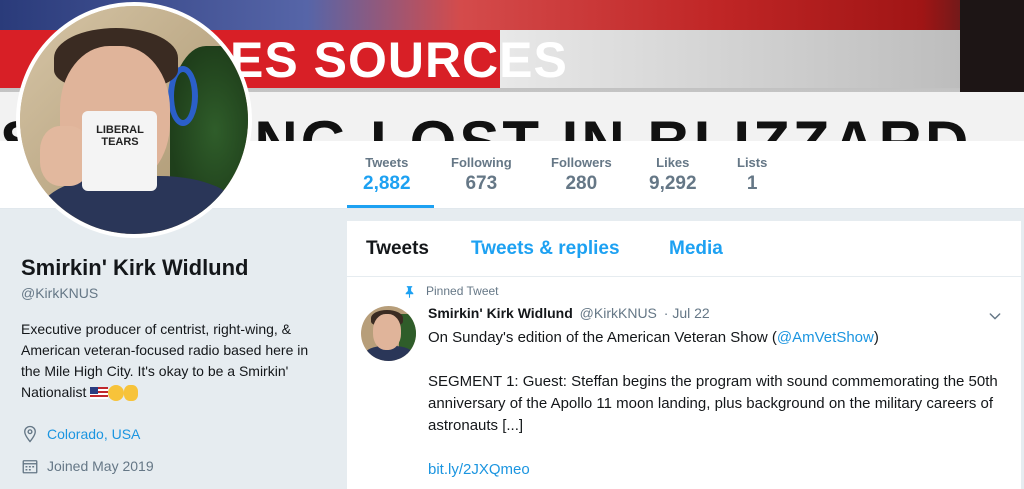  I want to click on active-stat-indicator, so click(390, 206).